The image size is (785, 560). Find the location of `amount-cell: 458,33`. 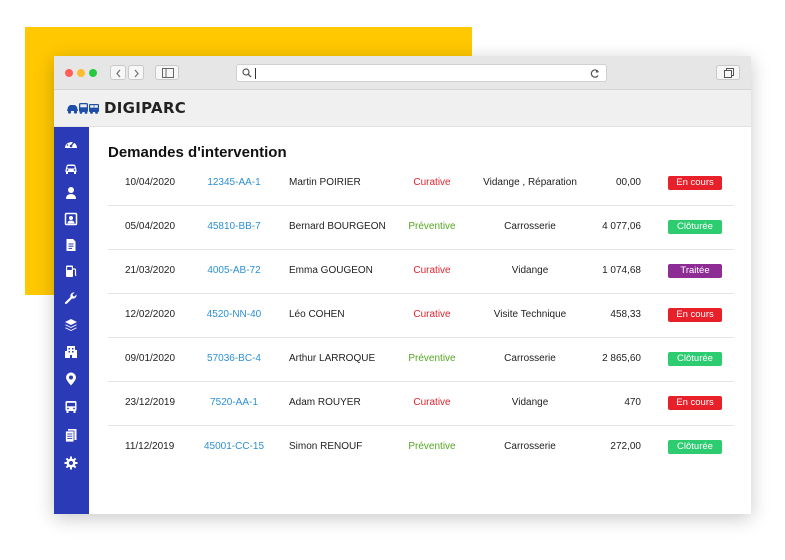

amount-cell: 458,33 is located at coordinates (625, 314).